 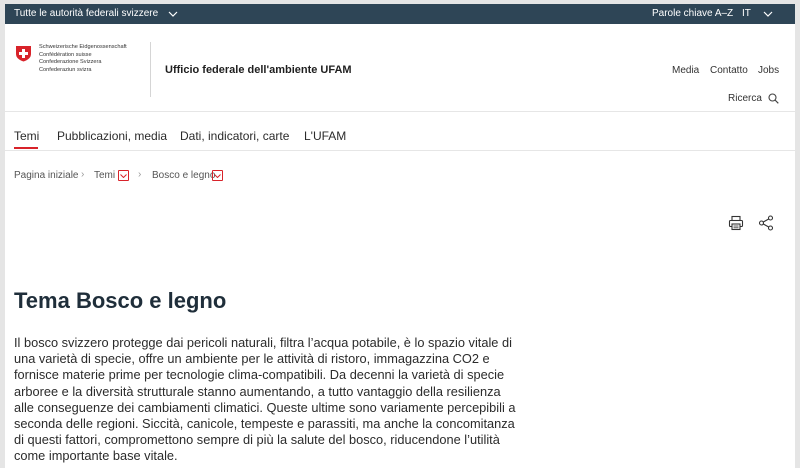 I want to click on nav-item-data: Dati, indicatori, carte, so click(x=234, y=136).